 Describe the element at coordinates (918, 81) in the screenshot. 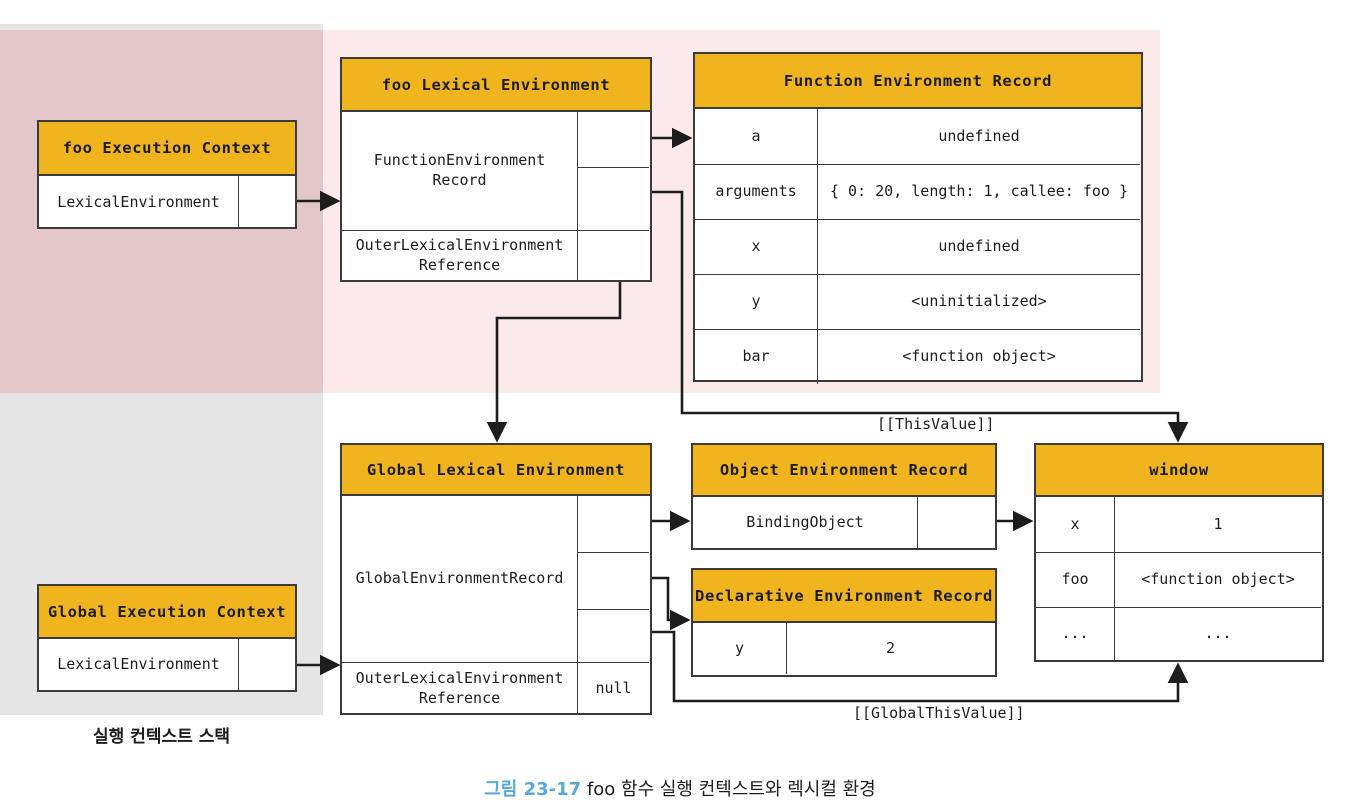

I see `function-environment-record-title: Function Environment Record` at that location.